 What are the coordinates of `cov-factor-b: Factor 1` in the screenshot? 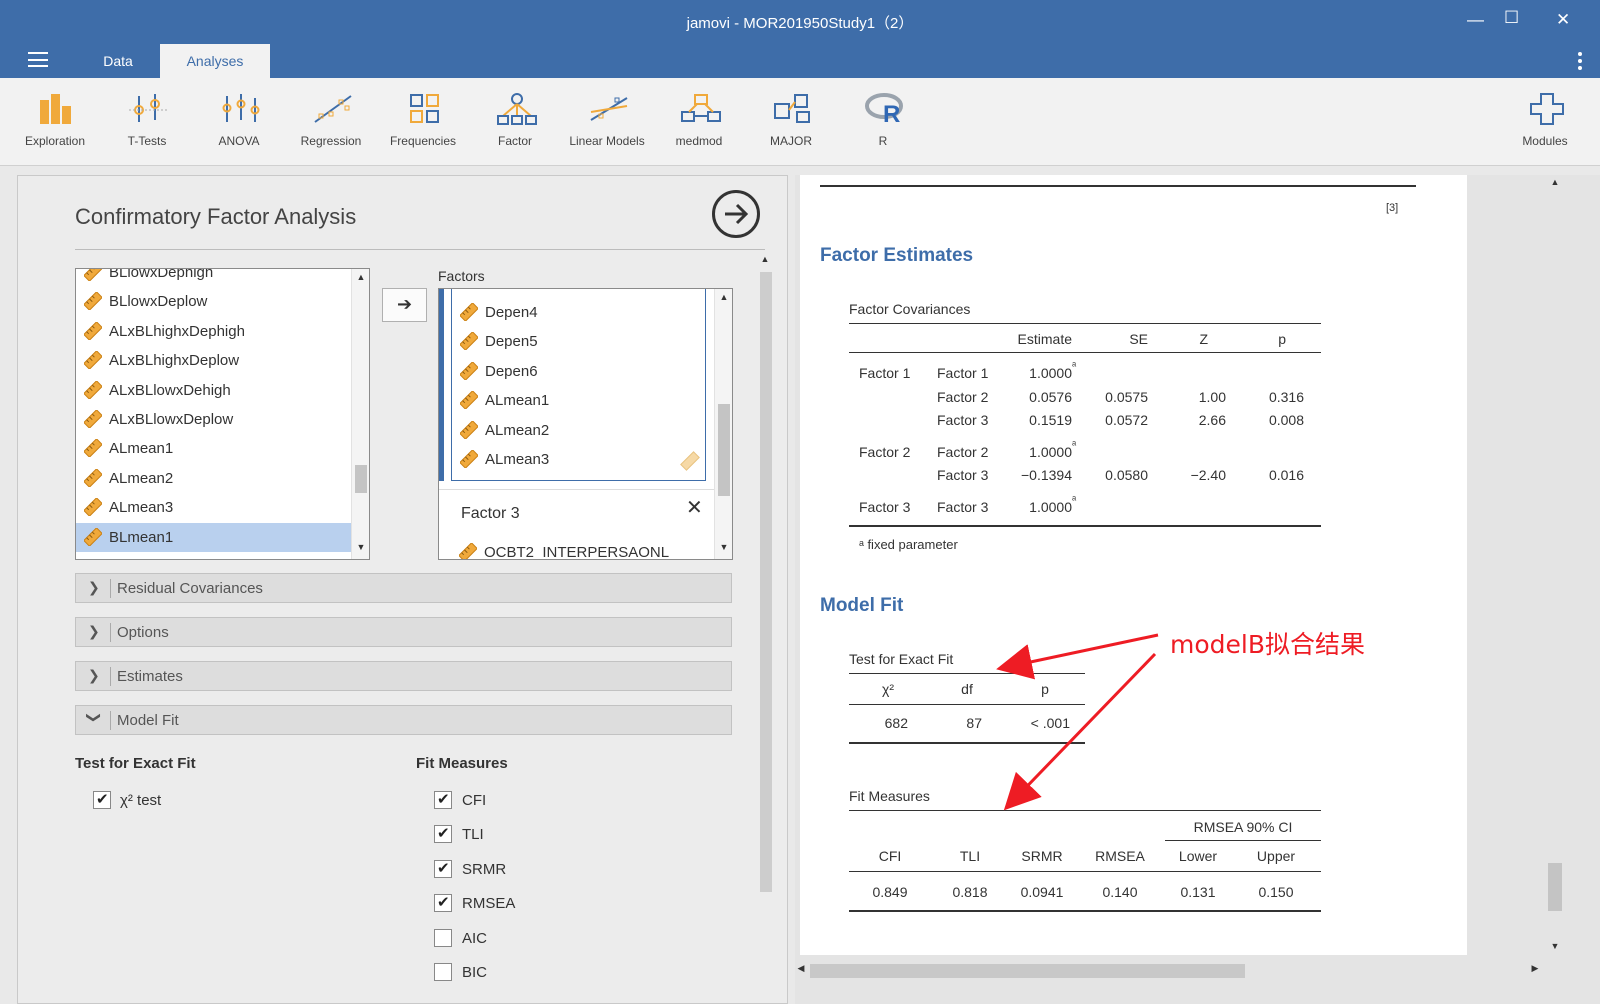 It's located at (963, 373).